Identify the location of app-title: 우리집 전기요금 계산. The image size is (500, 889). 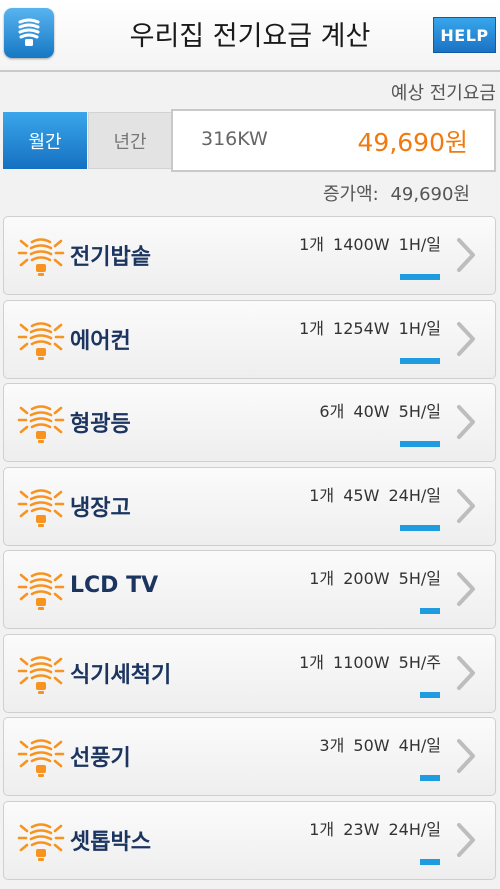
(250, 36).